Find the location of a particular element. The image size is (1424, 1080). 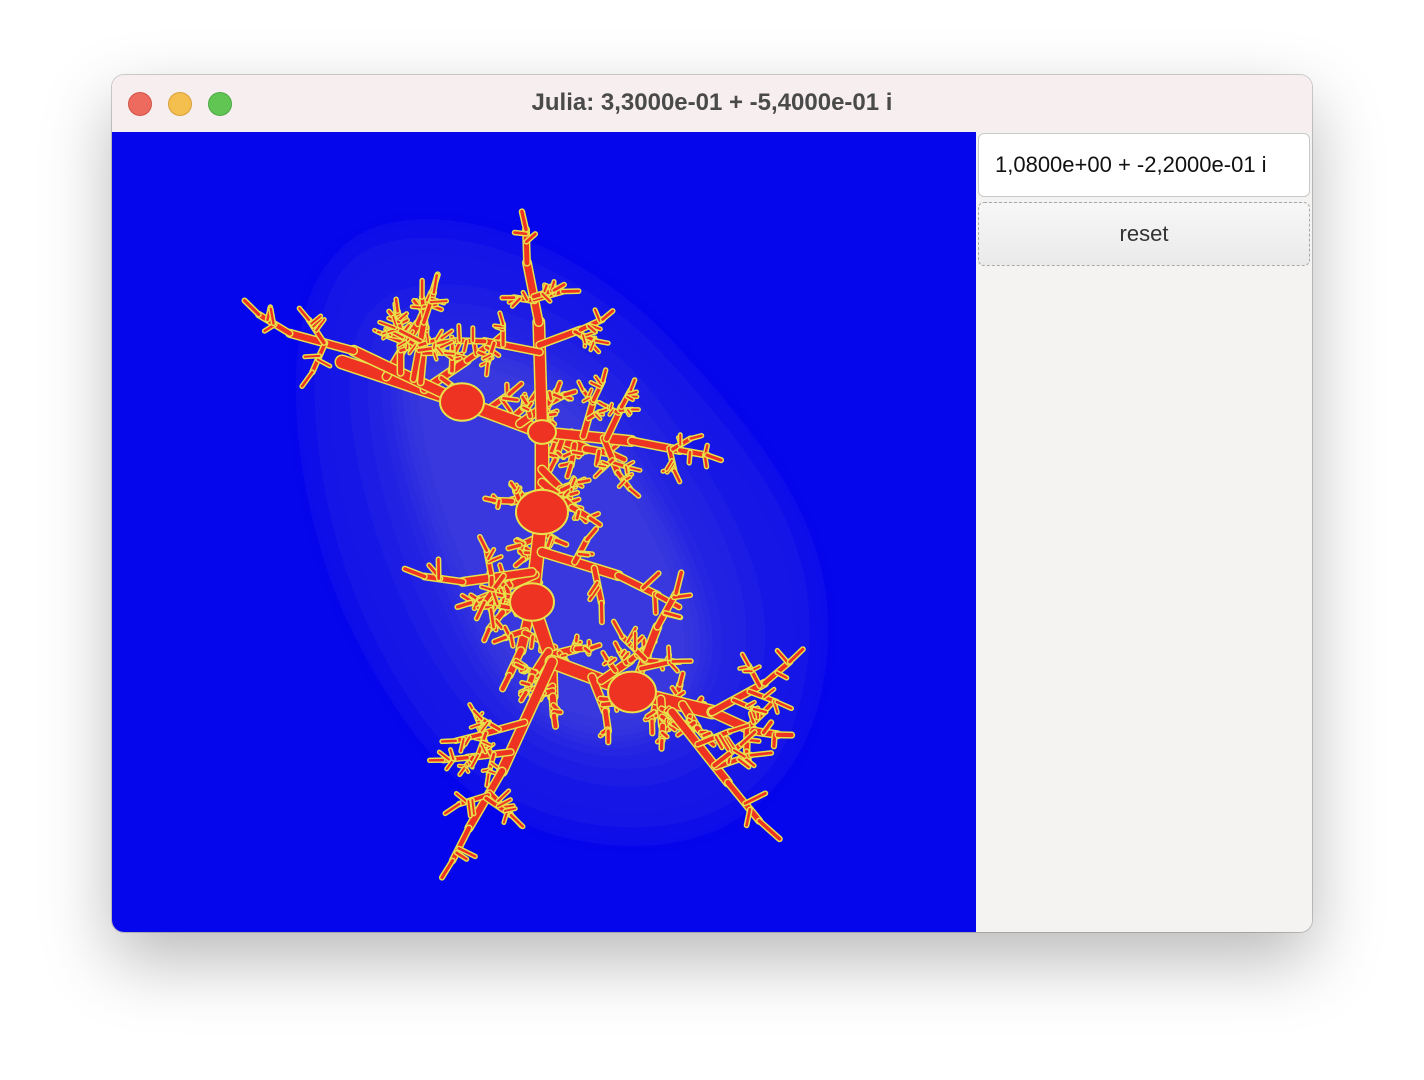

title-bar: Julia: 3,3000e-01 + -5,4000e-01 i is located at coordinates (712, 103).